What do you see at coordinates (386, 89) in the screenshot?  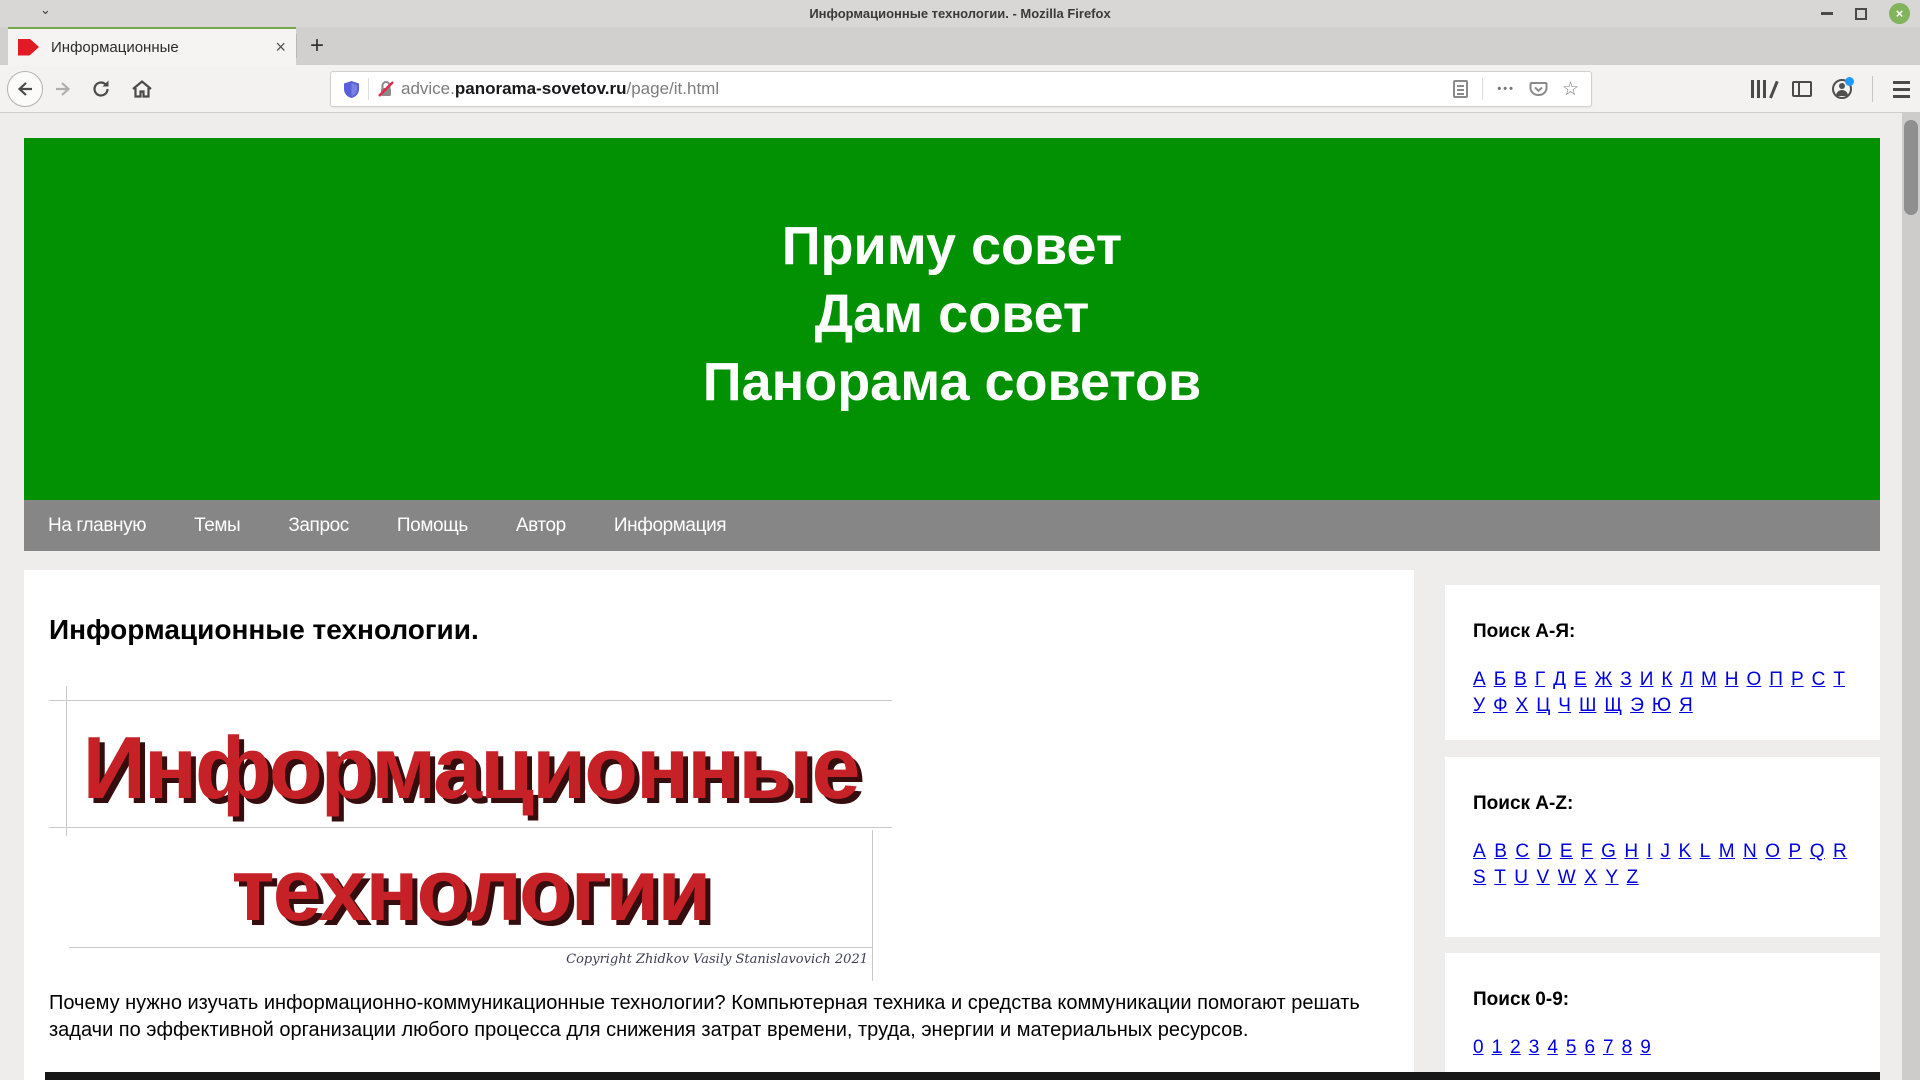 I see `insecure-lock-icon` at bounding box center [386, 89].